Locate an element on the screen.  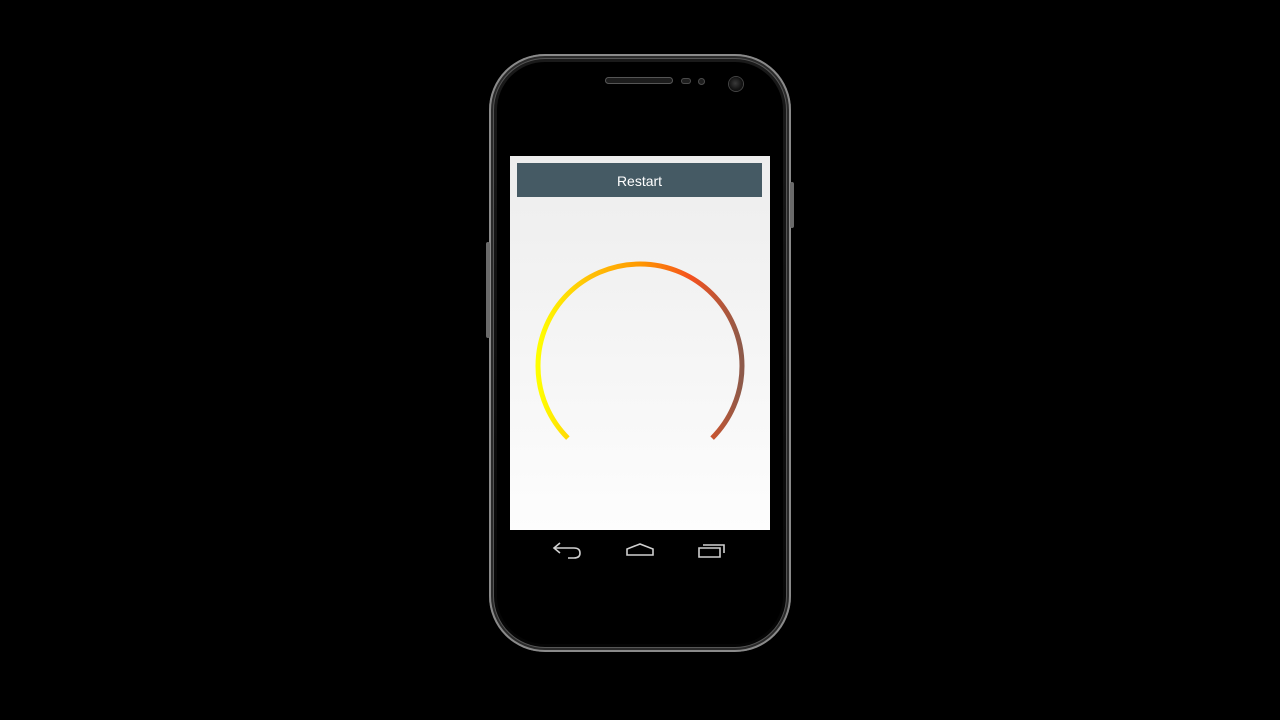
device-screen: Restart is located at coordinates (640, 359).